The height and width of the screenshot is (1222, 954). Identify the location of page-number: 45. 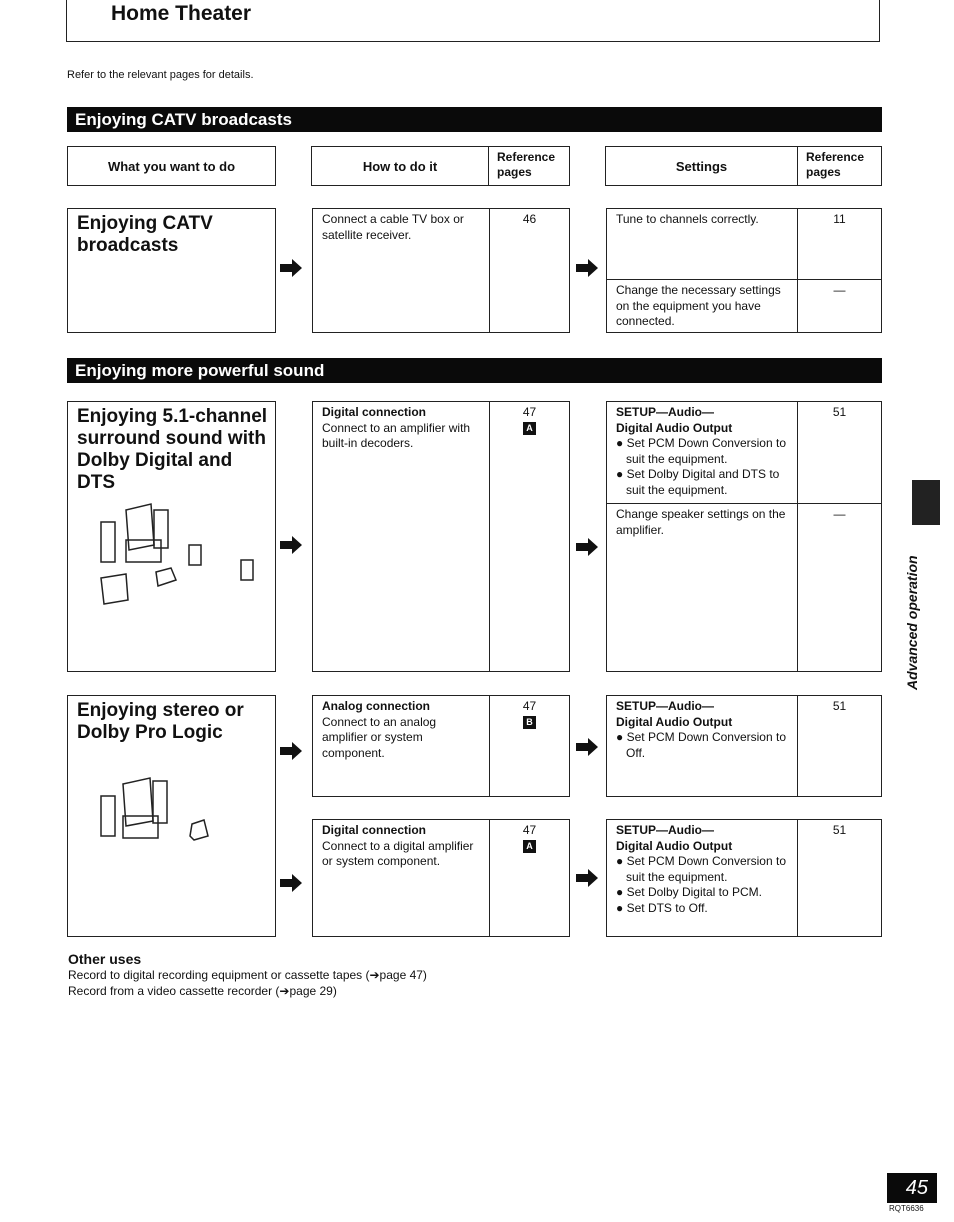
(912, 1188).